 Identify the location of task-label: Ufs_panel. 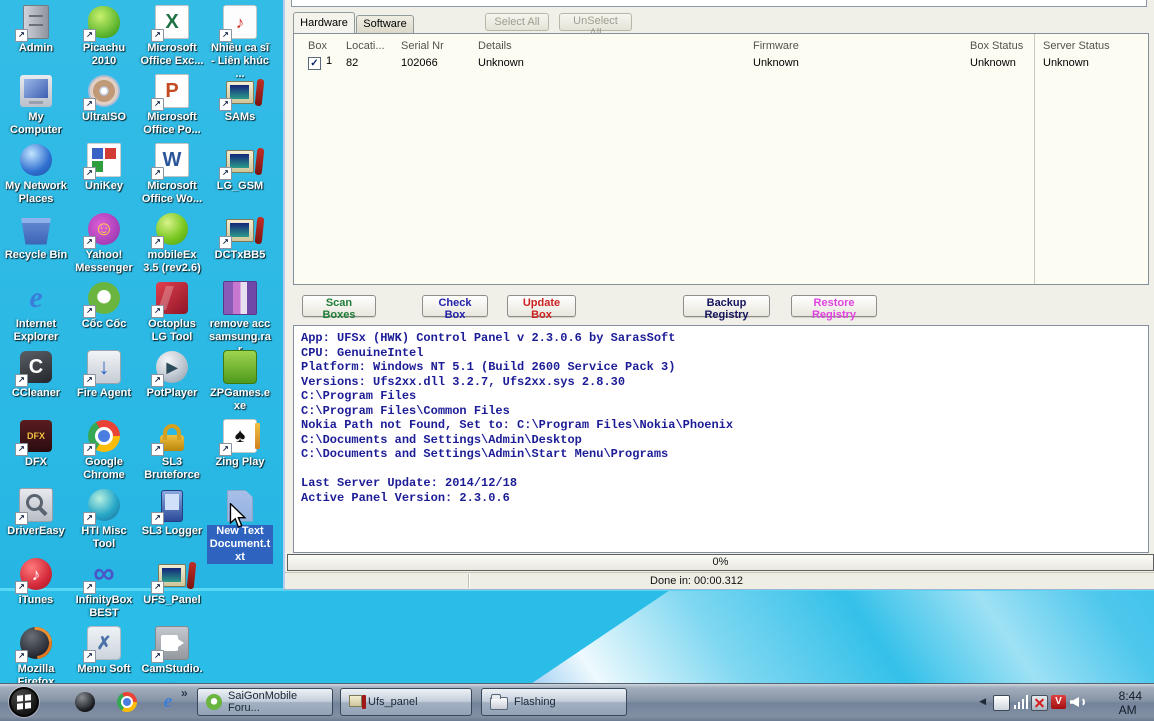
(393, 702).